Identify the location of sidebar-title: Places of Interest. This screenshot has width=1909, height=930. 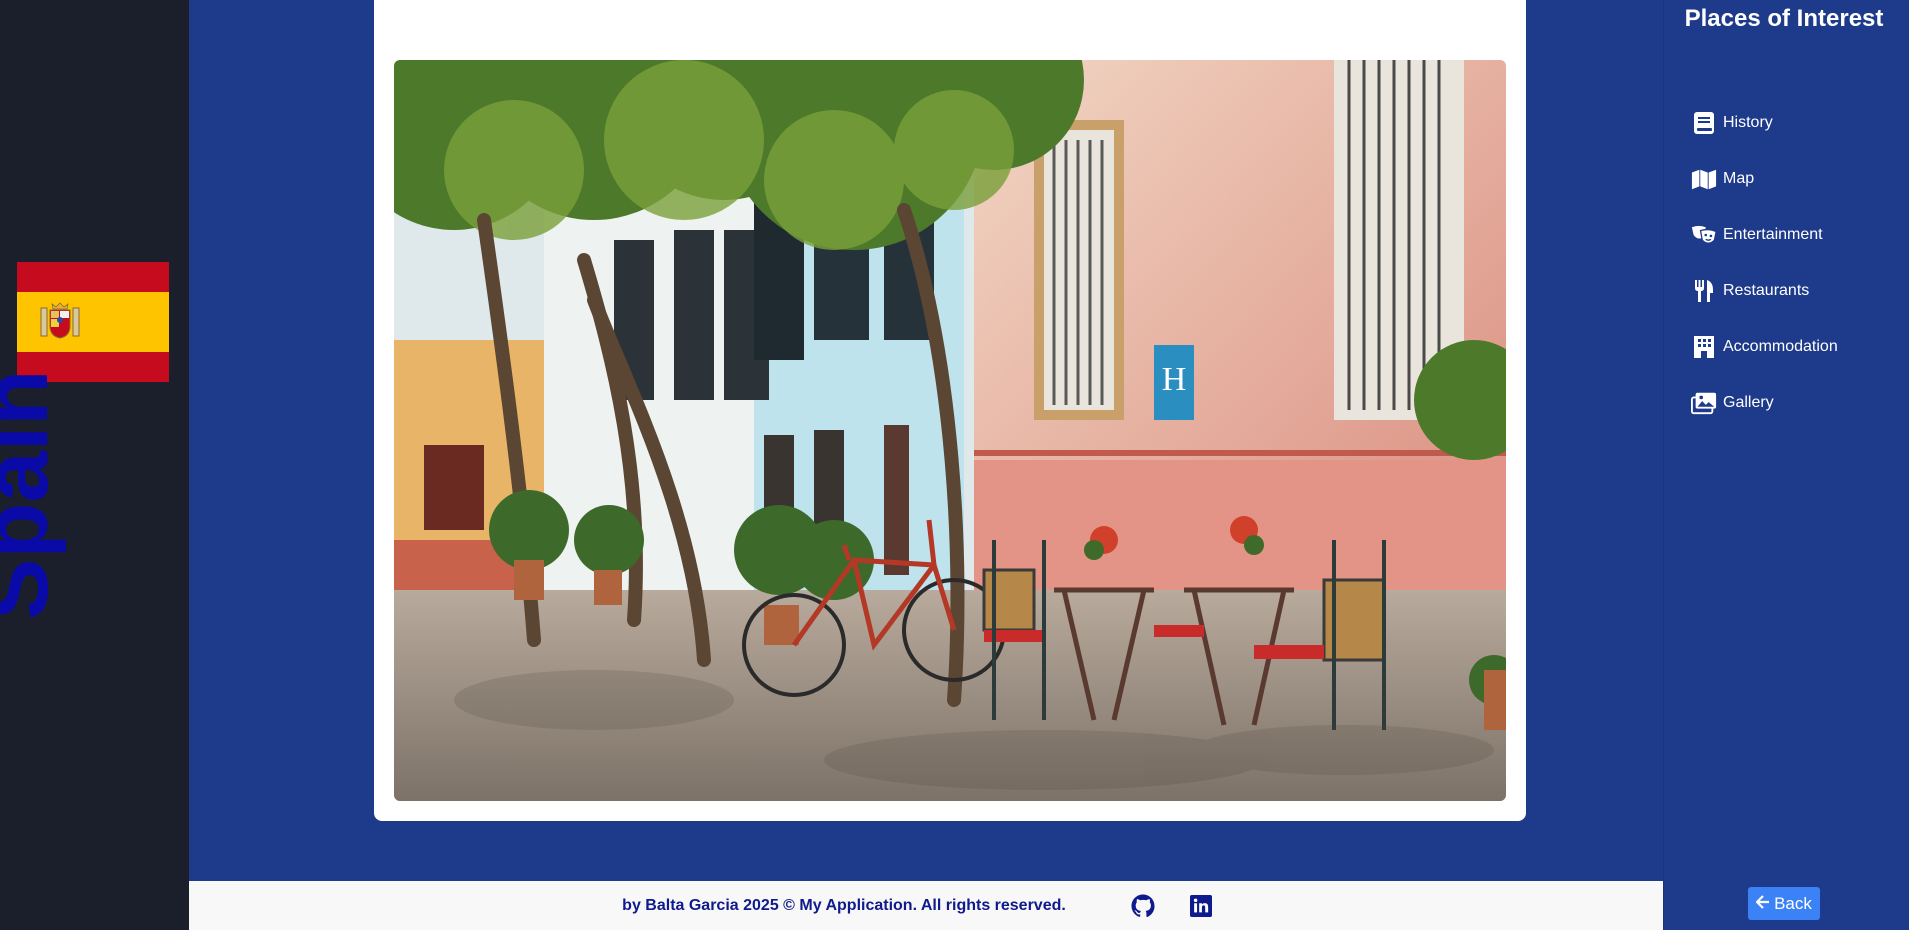
(1784, 18).